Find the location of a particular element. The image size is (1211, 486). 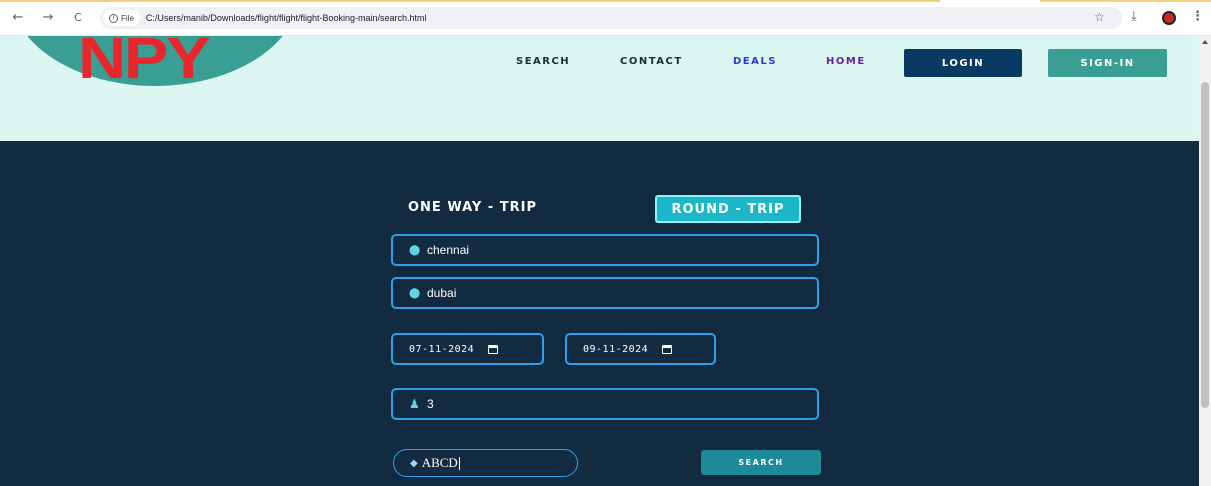

return-date-input: 09-11-2024 is located at coordinates (640, 349).